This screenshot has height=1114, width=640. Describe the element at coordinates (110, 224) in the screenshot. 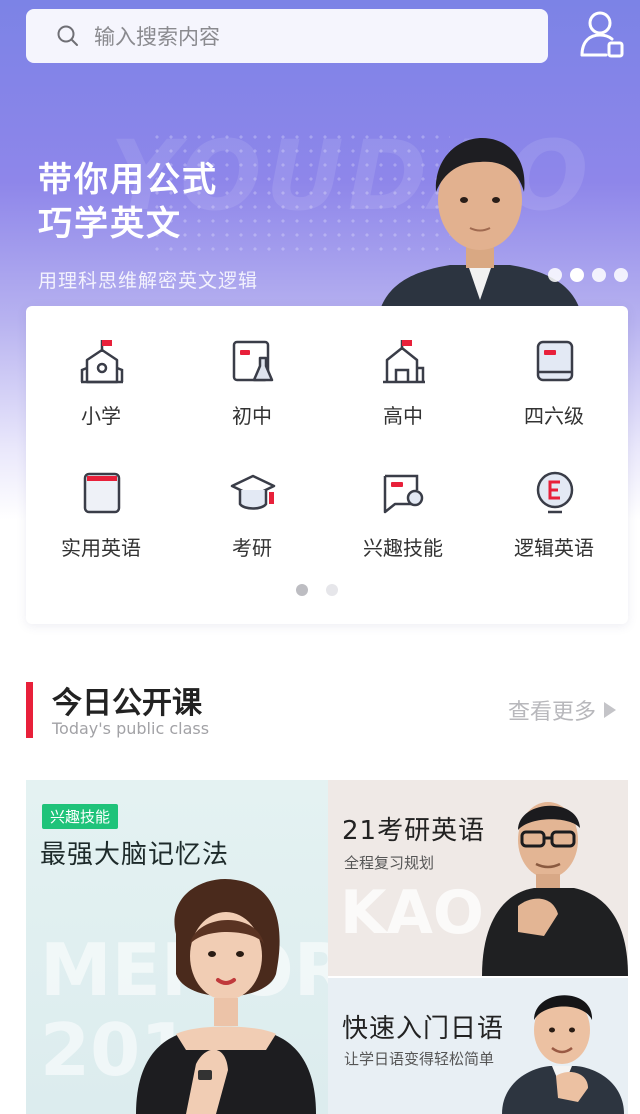

I see `banner-title-line2: 巧学英文` at that location.